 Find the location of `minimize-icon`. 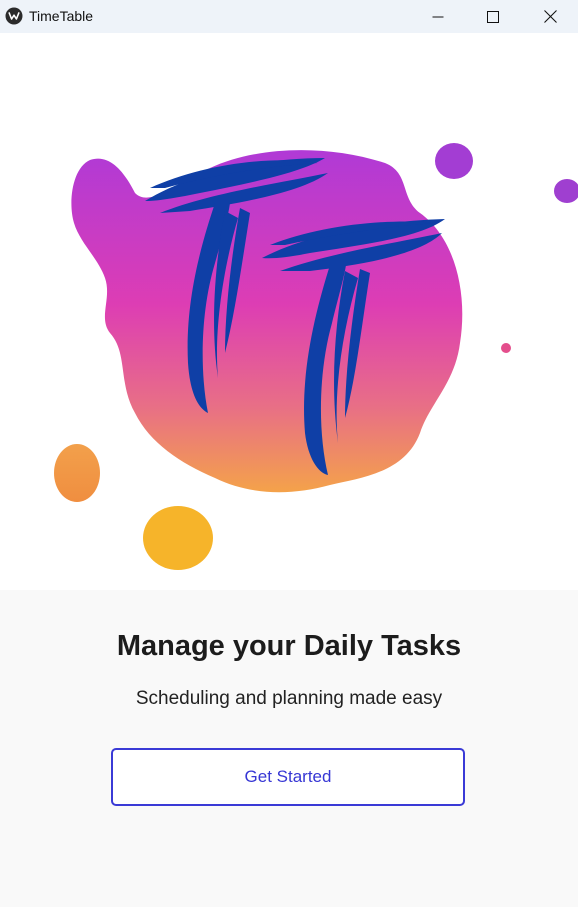

minimize-icon is located at coordinates (438, 17).